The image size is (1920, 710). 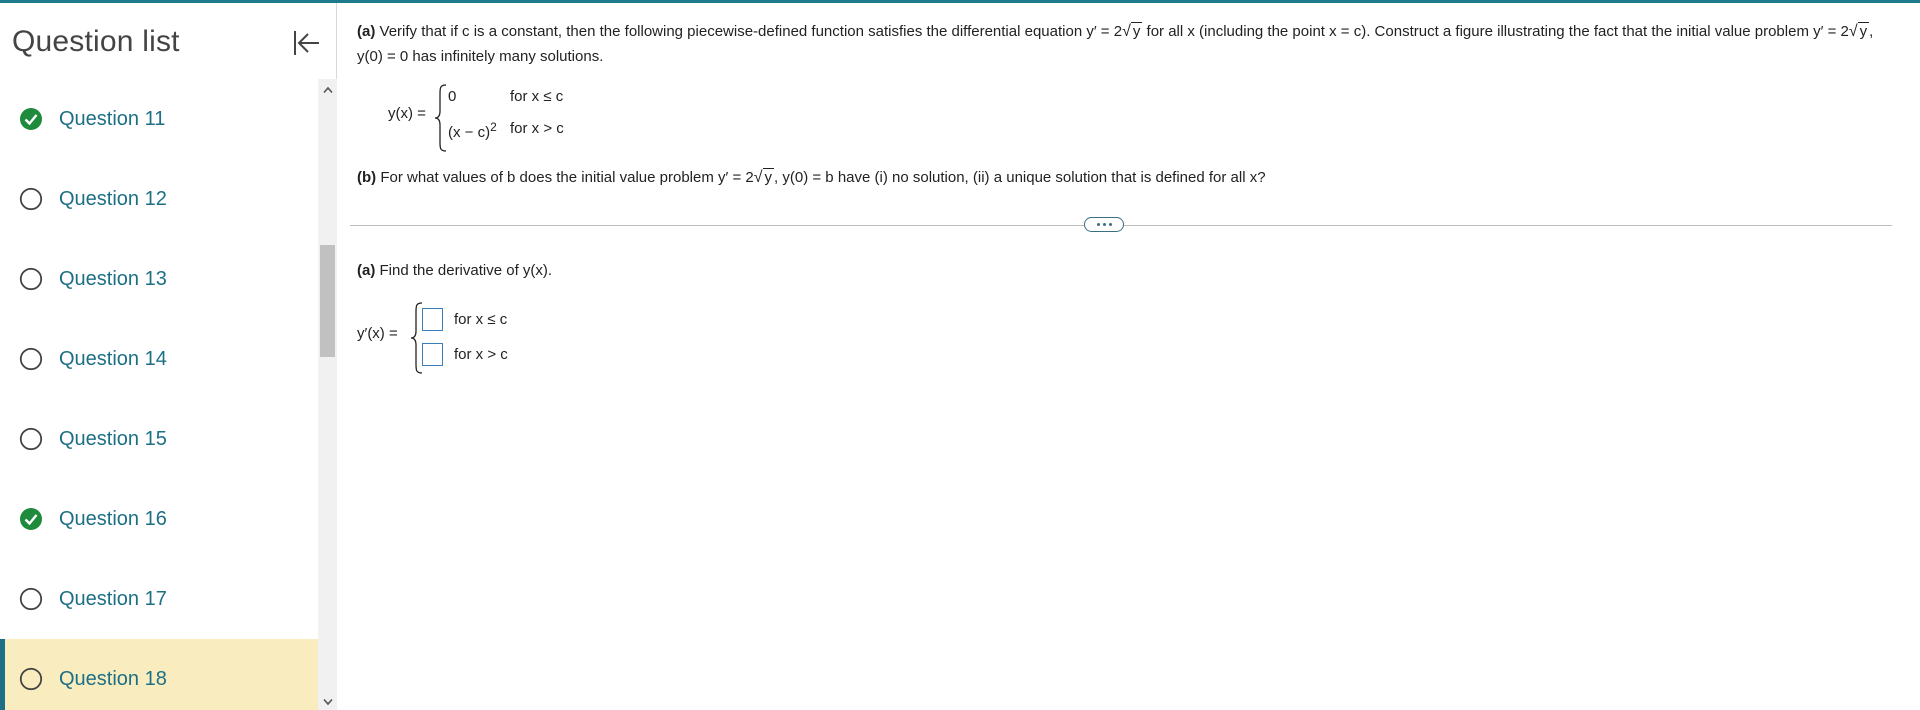 I want to click on collapse-left-icon, so click(x=306, y=43).